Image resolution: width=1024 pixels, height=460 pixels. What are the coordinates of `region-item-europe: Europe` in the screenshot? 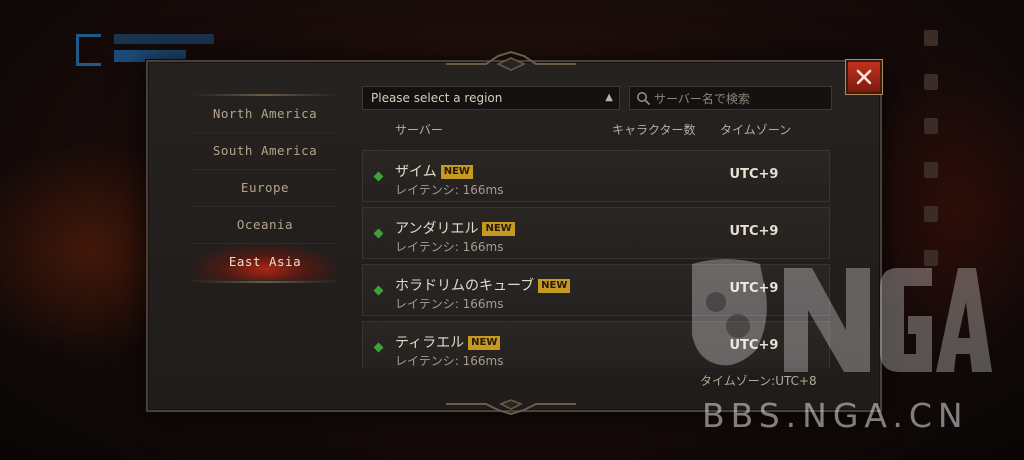 It's located at (265, 188).